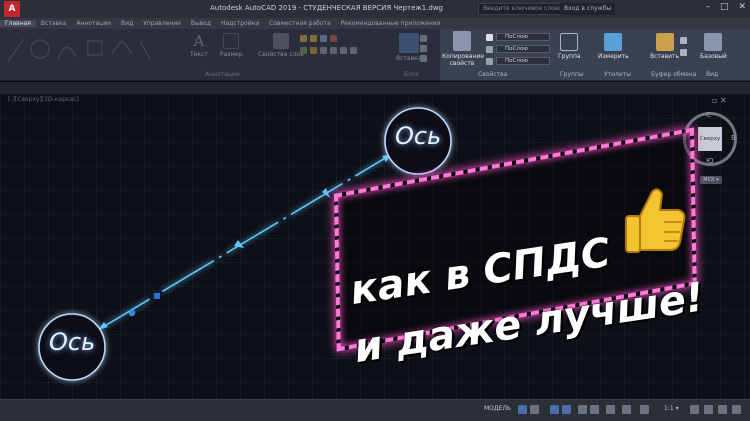 Image resolution: width=750 pixels, height=421 pixels. I want to click on isolate-objects-icon, so click(708, 409).